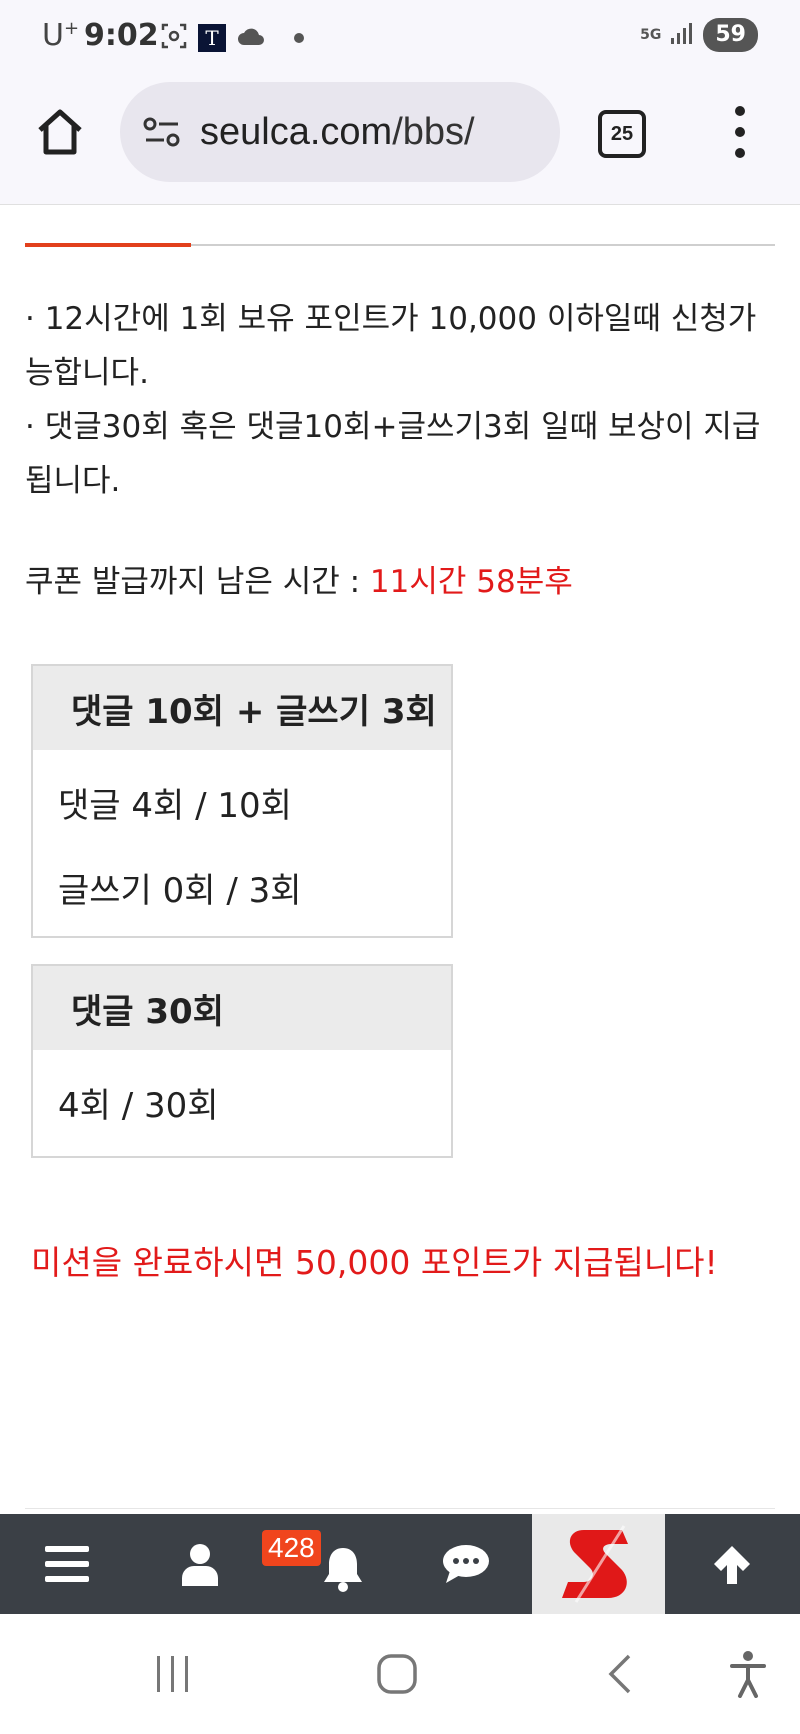 Image resolution: width=800 pixels, height=1734 pixels. Describe the element at coordinates (400, 37) in the screenshot. I see `status-bar: U+ 9:02 T 5G 59` at that location.